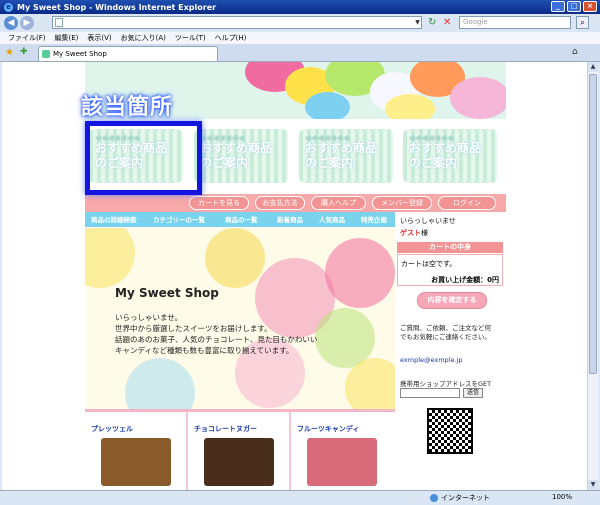  I want to click on guest-greeting: ゲスト様, so click(414, 233).